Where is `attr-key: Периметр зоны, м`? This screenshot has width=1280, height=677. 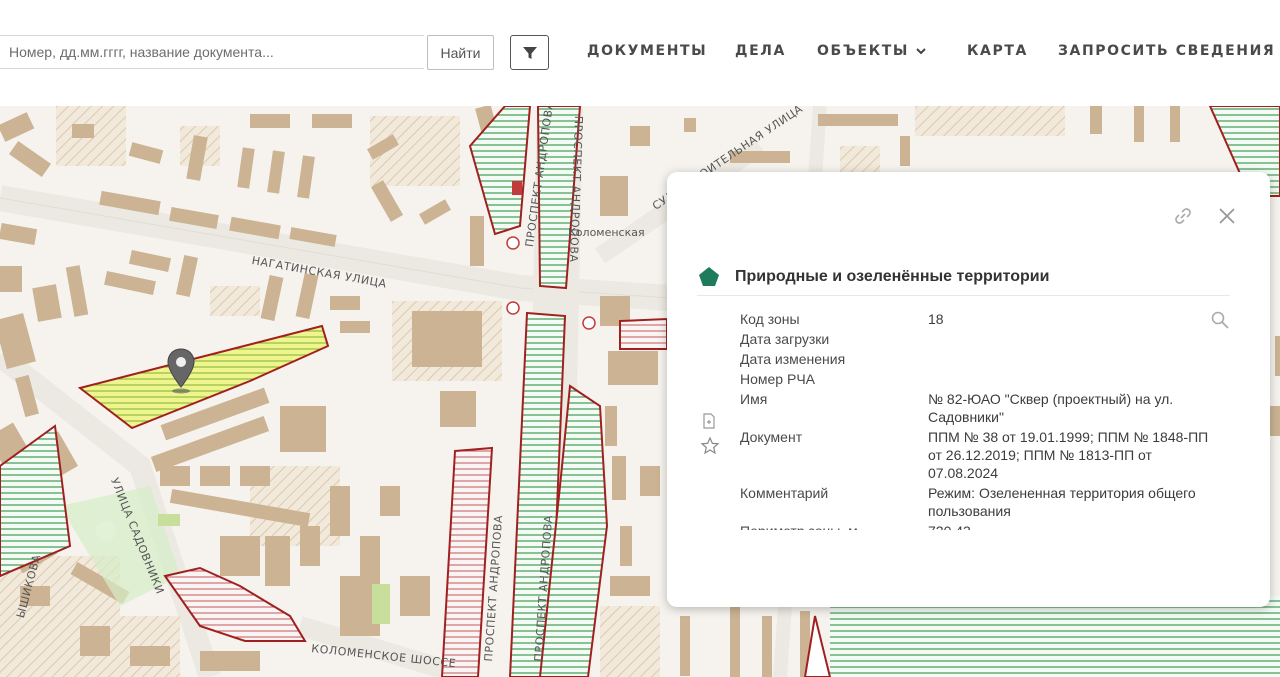
attr-key: Периметр зоны, м is located at coordinates (834, 526).